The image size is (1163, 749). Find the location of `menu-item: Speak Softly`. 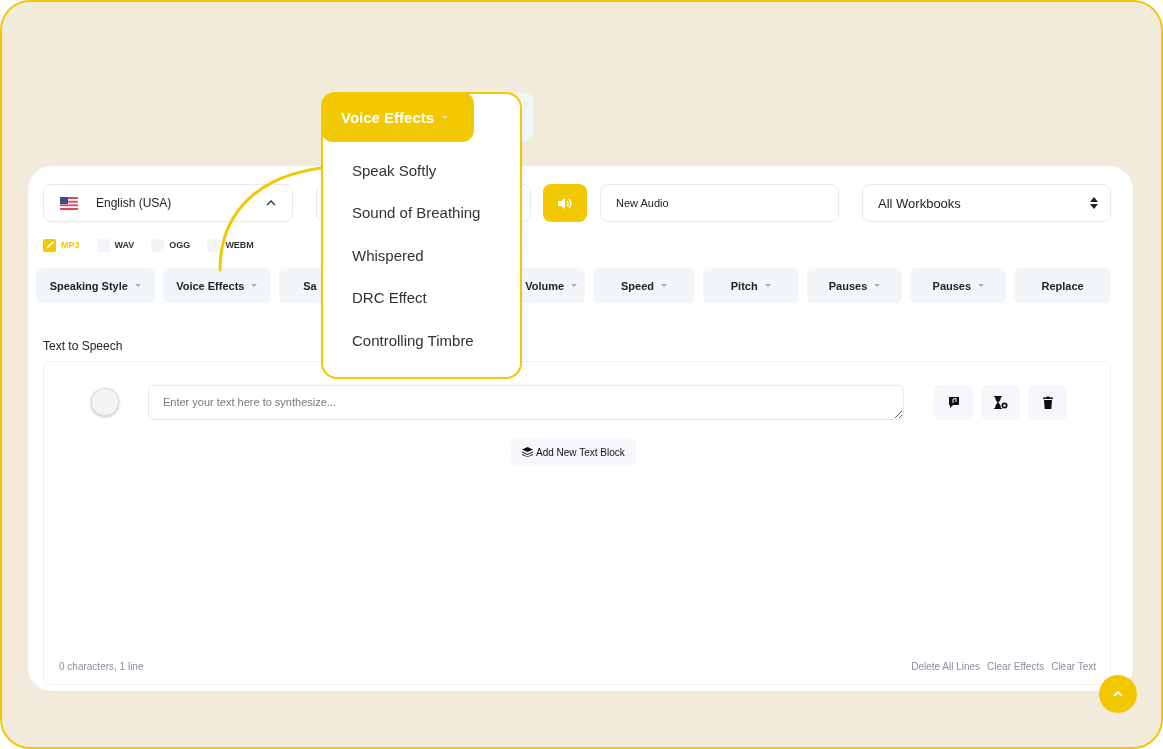

menu-item: Speak Softly is located at coordinates (436, 170).